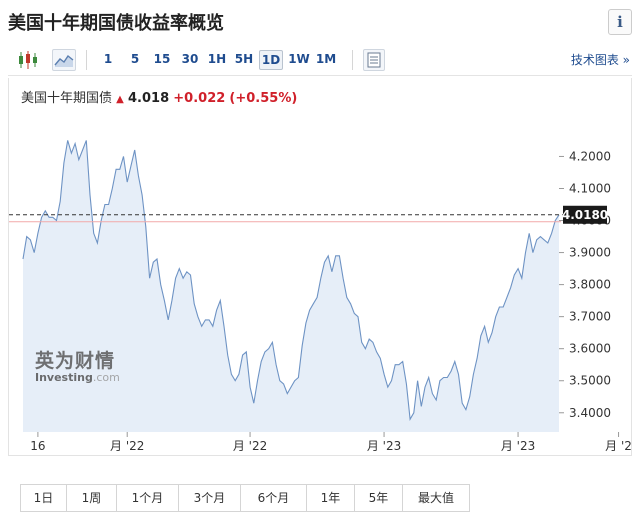 The height and width of the screenshot is (530, 640). What do you see at coordinates (436, 498) in the screenshot?
I see `range-max: 最大值` at bounding box center [436, 498].